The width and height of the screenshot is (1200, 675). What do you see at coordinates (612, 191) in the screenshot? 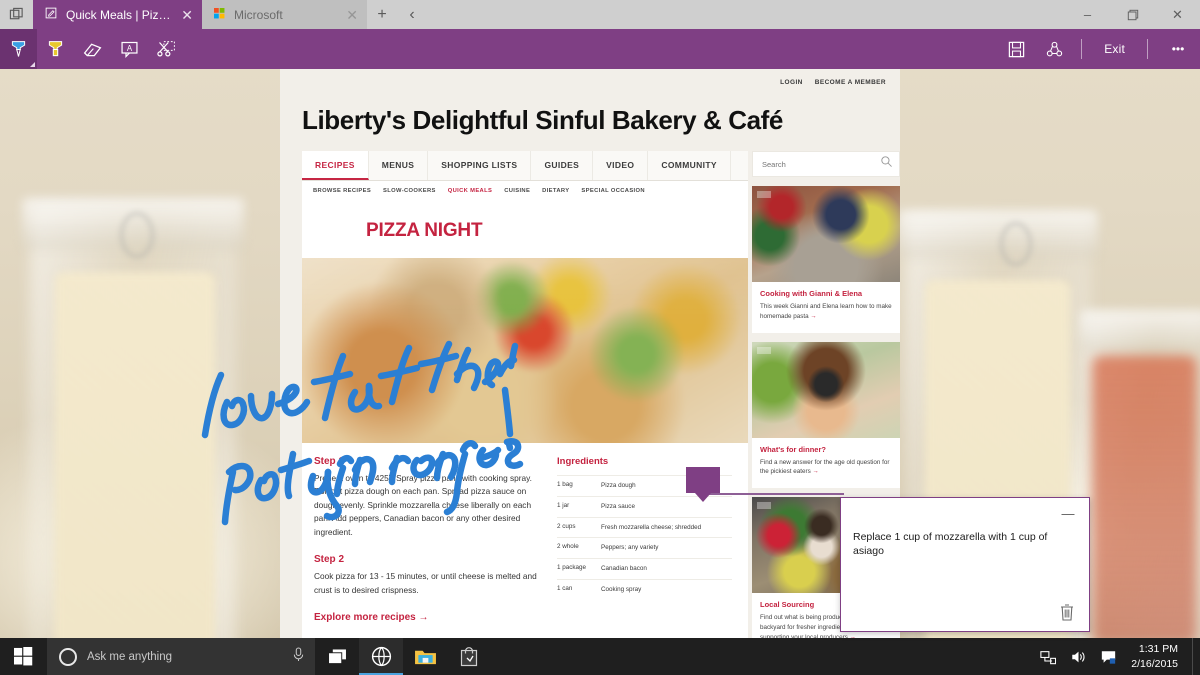
I see `subnav-special-occasion: SPECIAL OCCASION` at bounding box center [612, 191].